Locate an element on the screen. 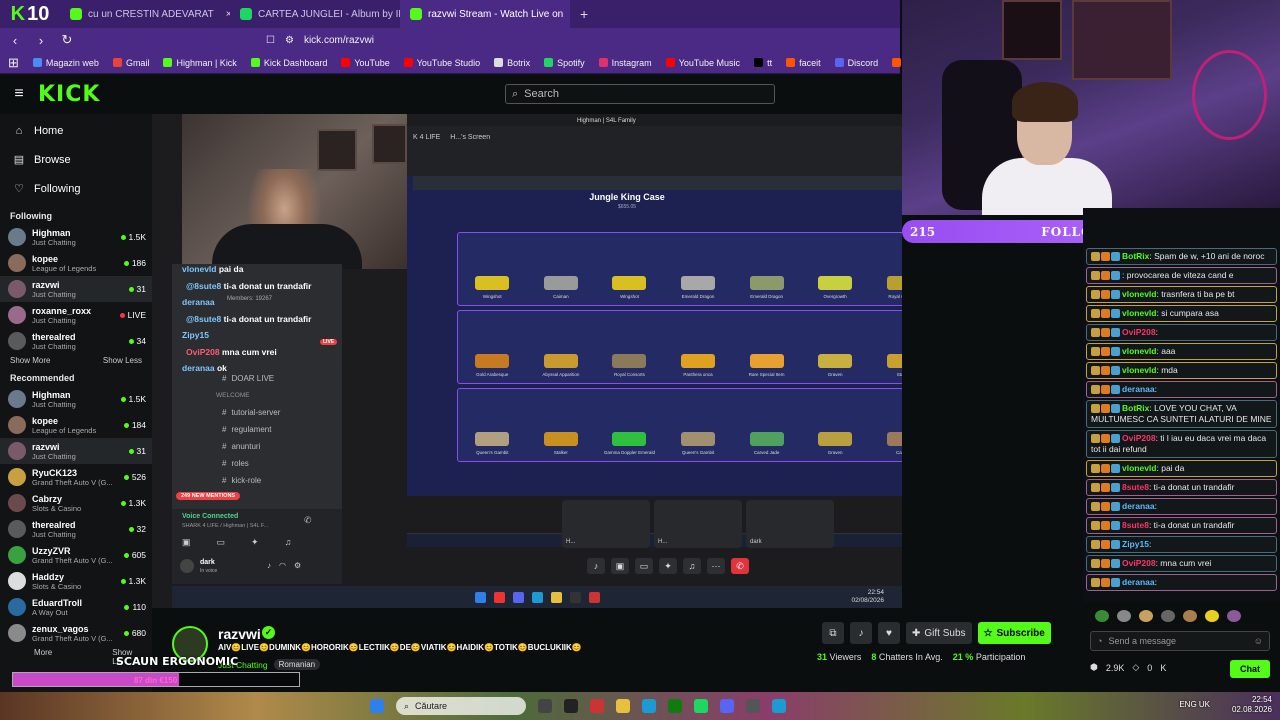 This screenshot has height=720, width=1280. bookmark-item: tt is located at coordinates (763, 63).